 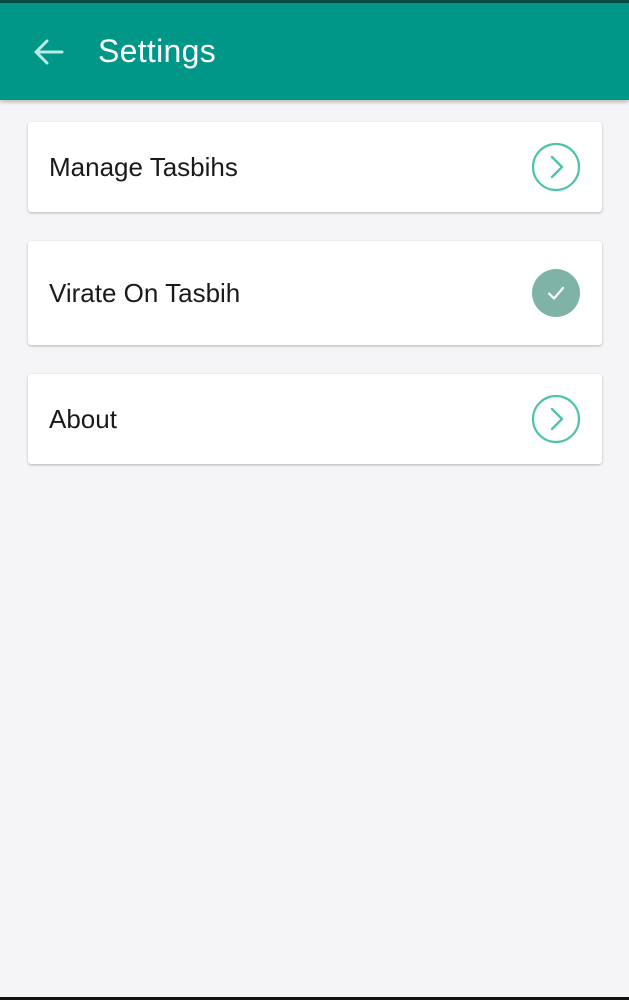 What do you see at coordinates (315, 167) in the screenshot?
I see `settings-item-manage-tasbihs: Manage Tasbihs` at bounding box center [315, 167].